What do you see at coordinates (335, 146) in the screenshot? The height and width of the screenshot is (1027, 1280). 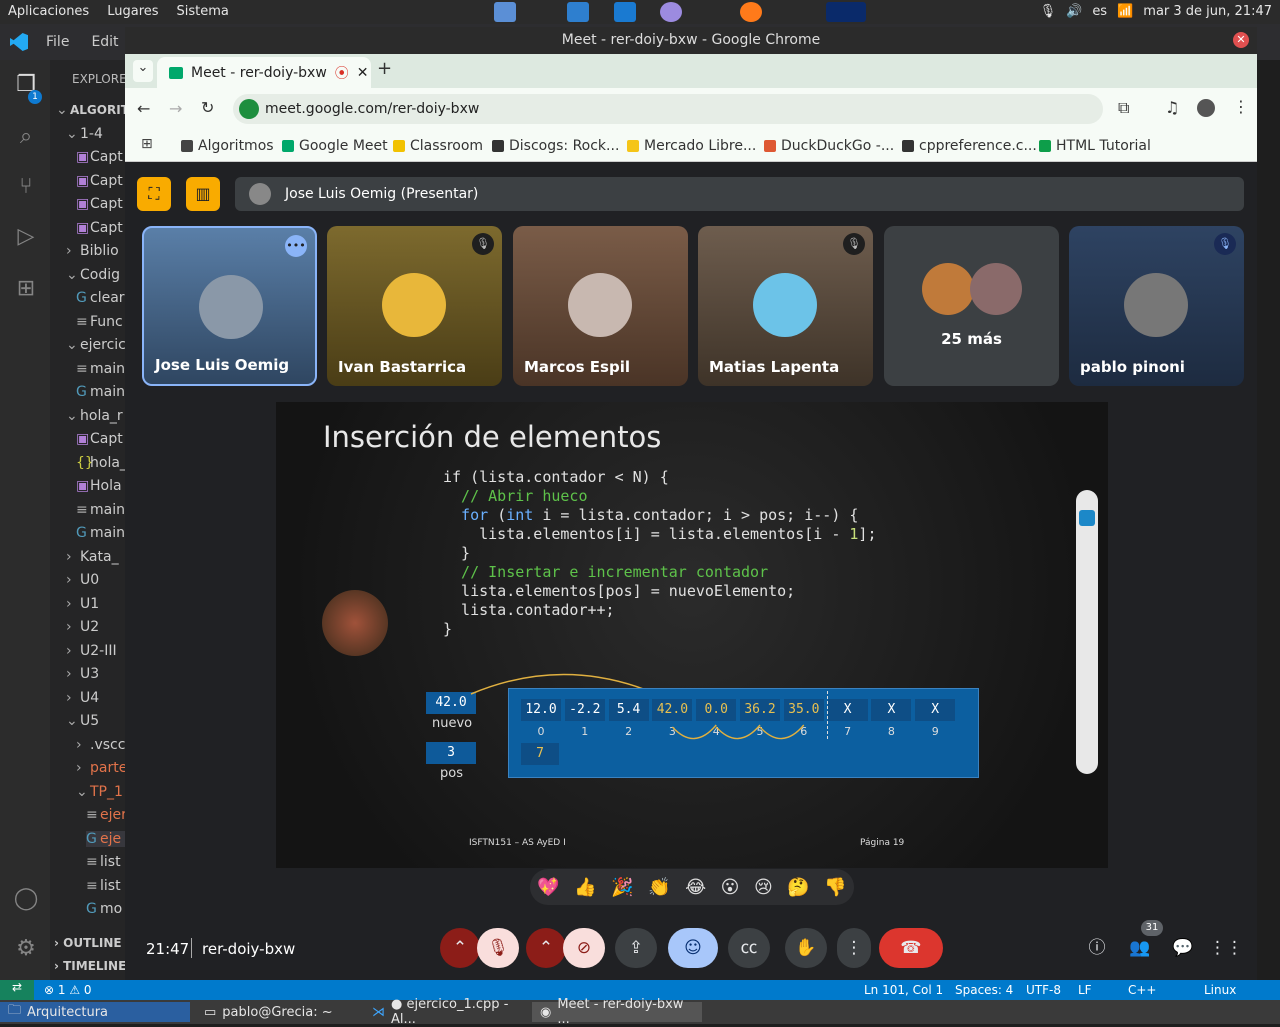 I see `bookmark-item: Google Meet` at bounding box center [335, 146].